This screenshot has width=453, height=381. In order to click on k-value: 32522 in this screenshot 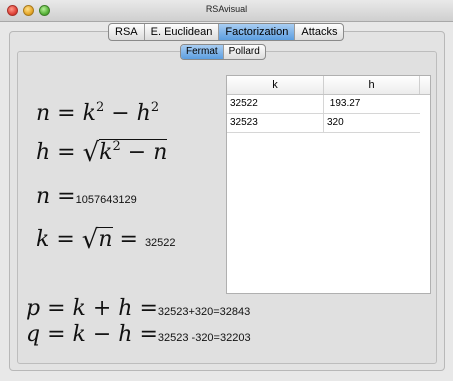, I will do `click(160, 243)`.